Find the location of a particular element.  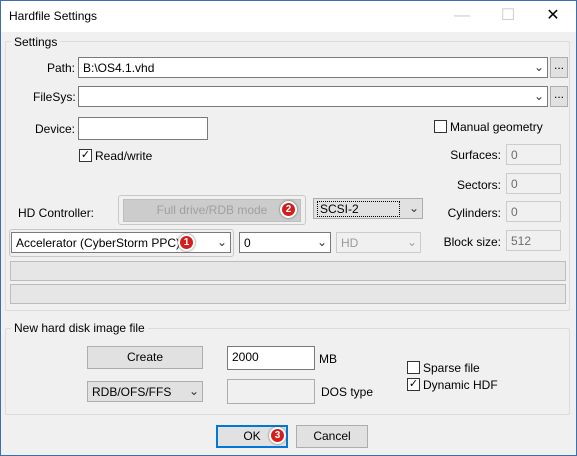

path-label: Path: is located at coordinates (61, 68).